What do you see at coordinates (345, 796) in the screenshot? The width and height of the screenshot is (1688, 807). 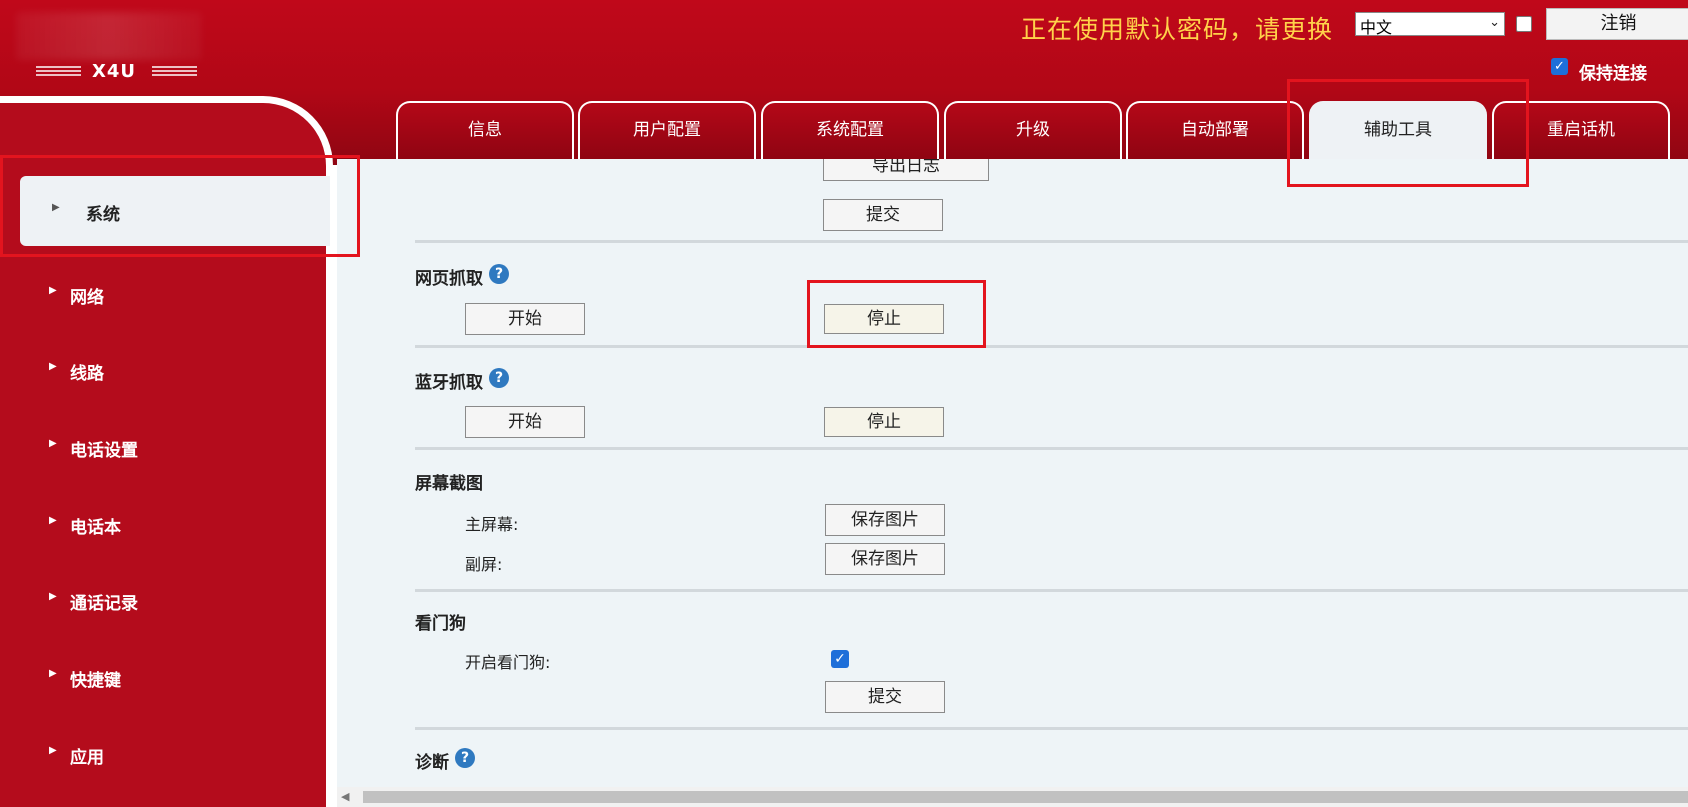 I see `scroll-left-icon: ◀` at bounding box center [345, 796].